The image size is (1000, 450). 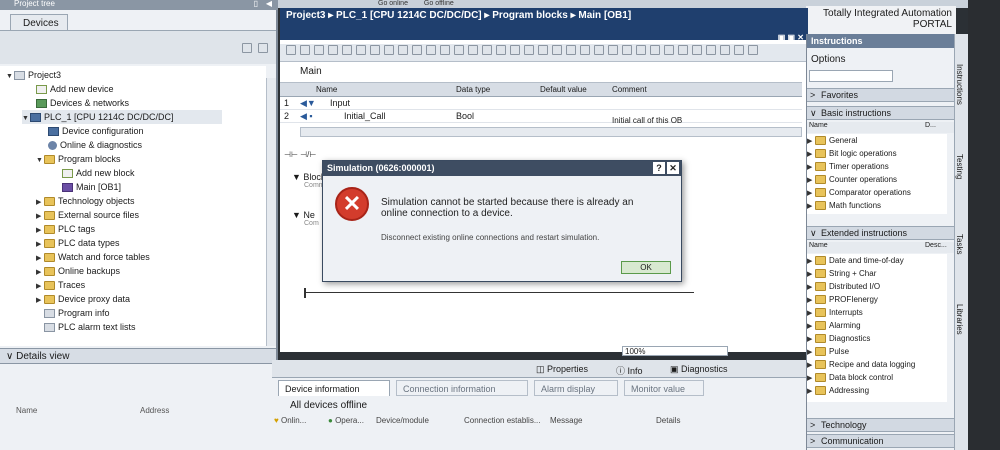 What do you see at coordinates (838, 338) in the screenshot?
I see `list-item: ▶ Diagnostics` at bounding box center [838, 338].